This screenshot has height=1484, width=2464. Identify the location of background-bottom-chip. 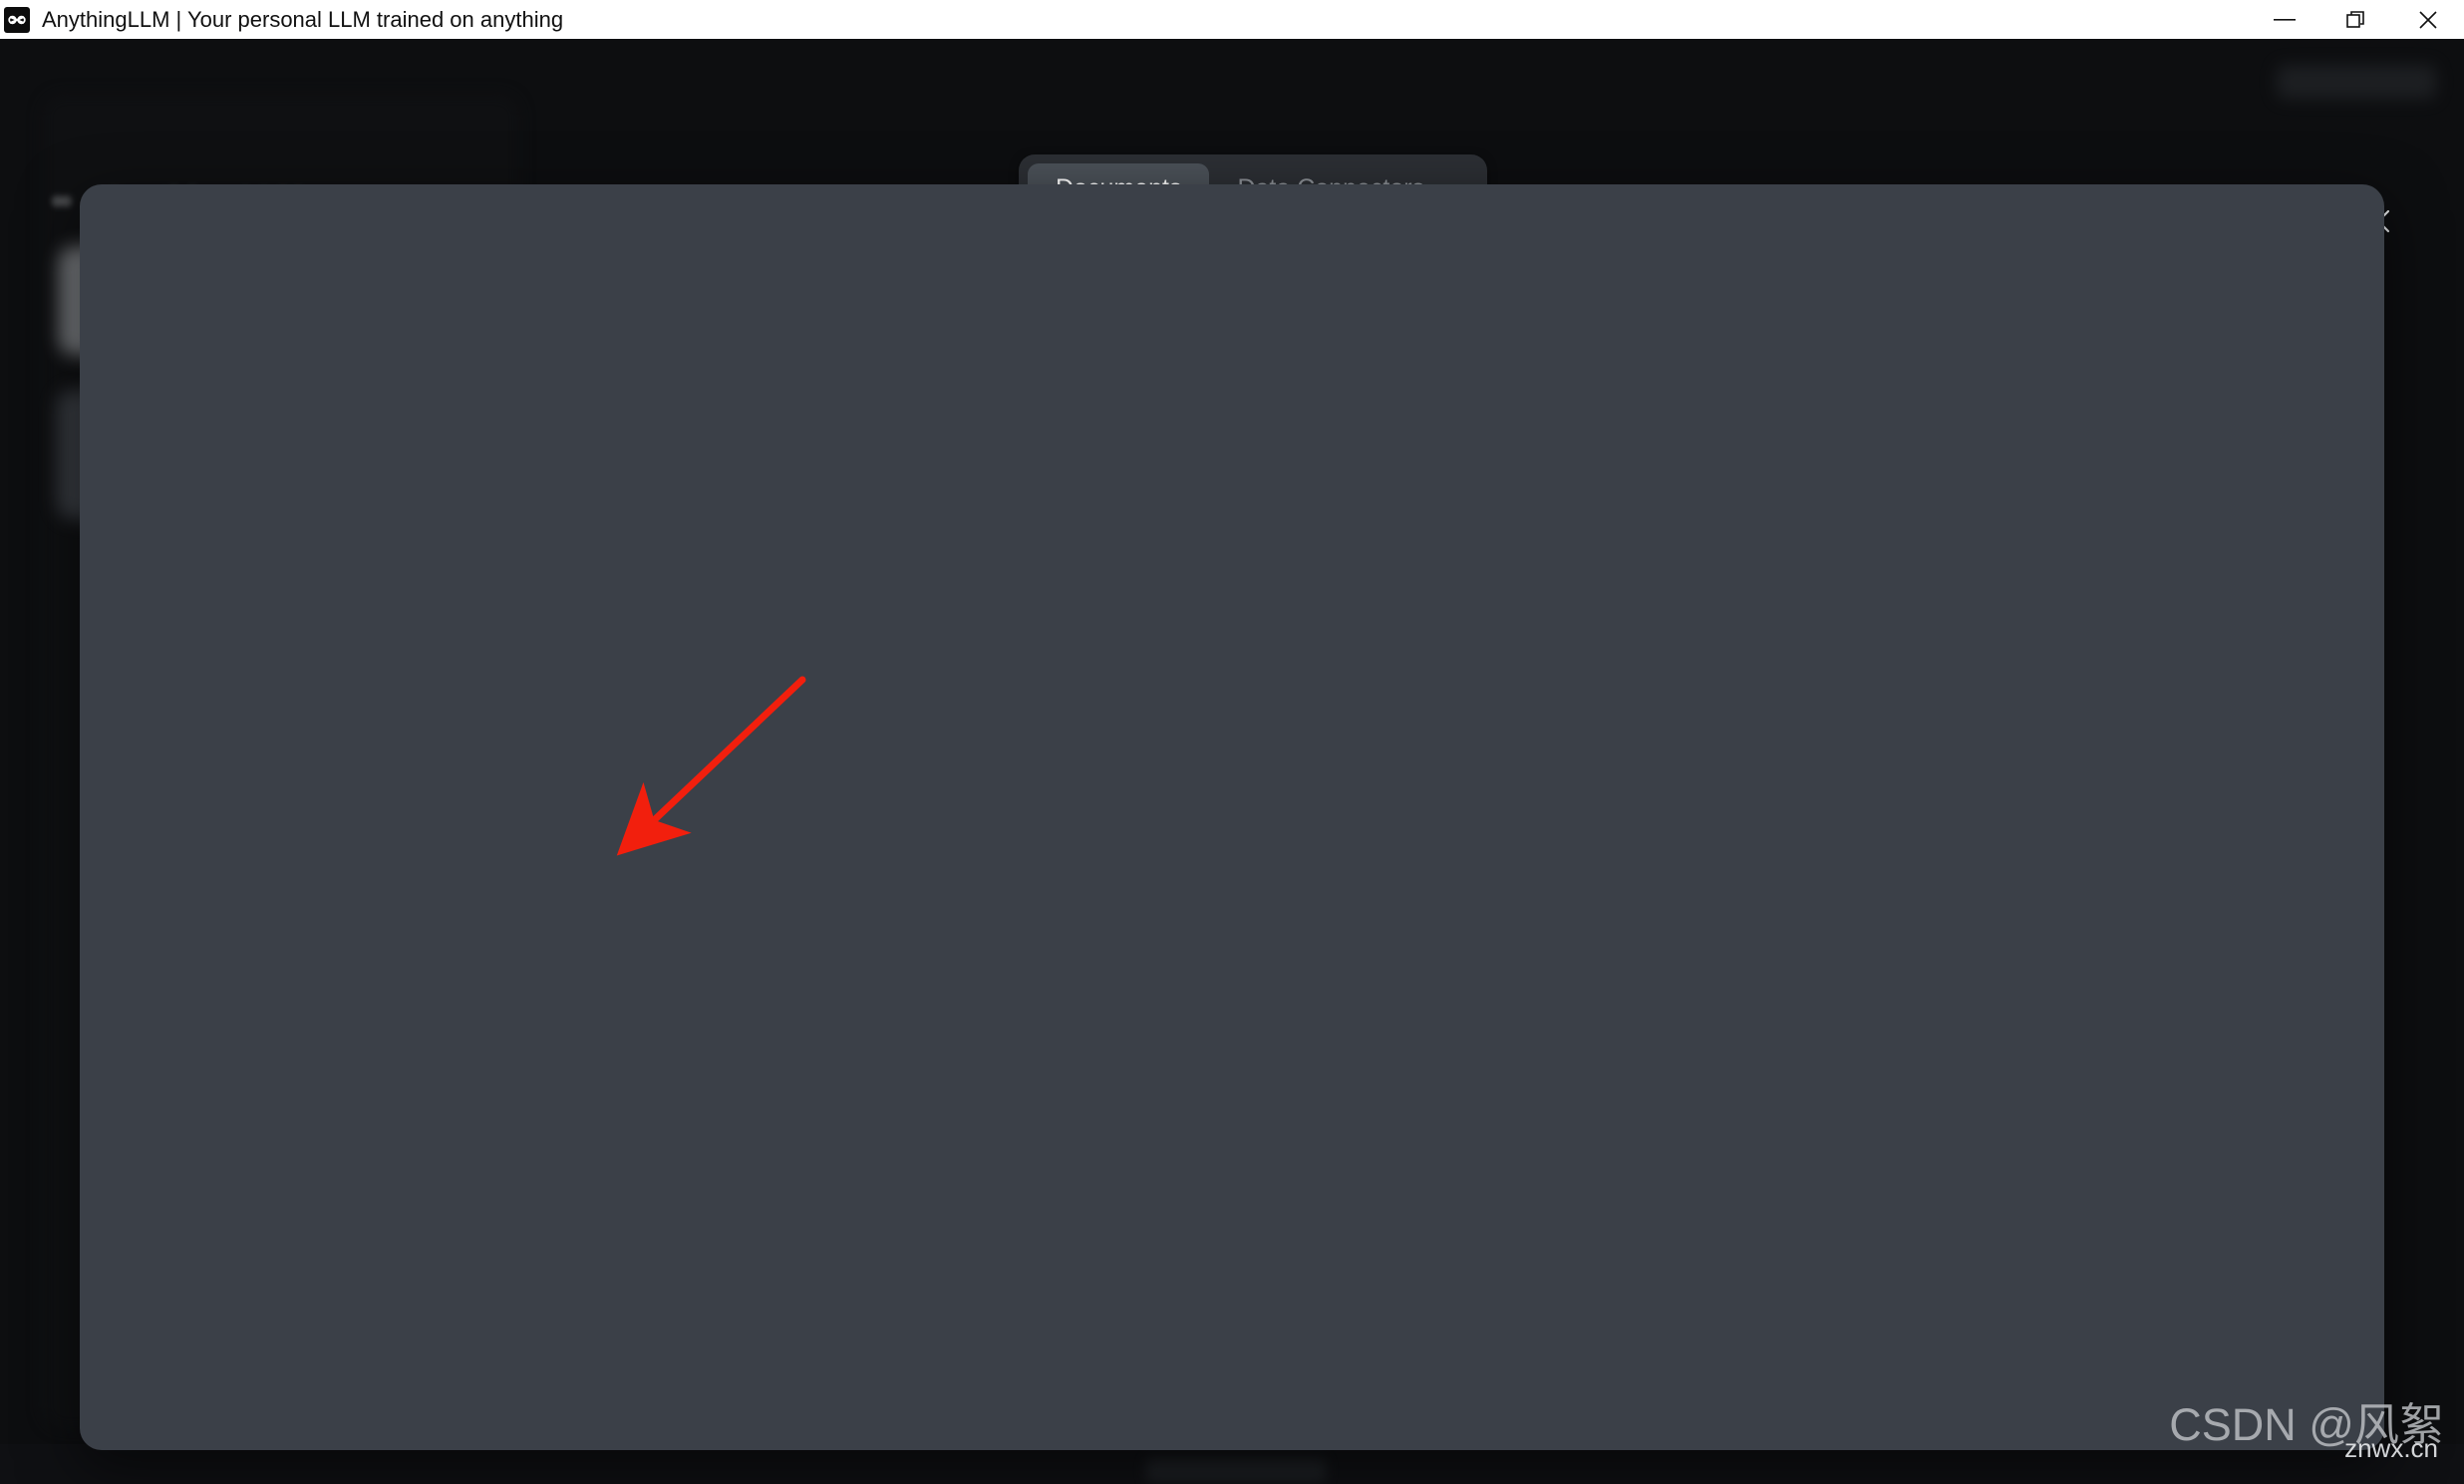
(1236, 1470).